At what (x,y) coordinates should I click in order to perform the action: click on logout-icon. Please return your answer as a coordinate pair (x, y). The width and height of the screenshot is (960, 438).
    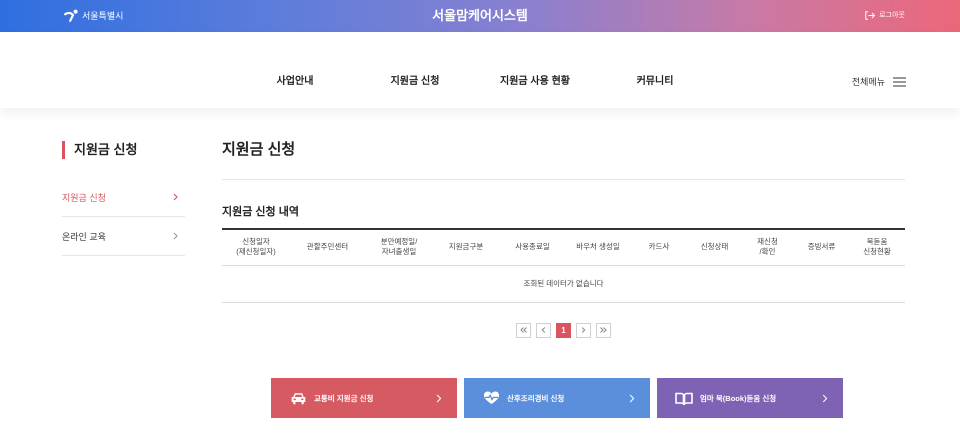
    Looking at the image, I should click on (870, 15).